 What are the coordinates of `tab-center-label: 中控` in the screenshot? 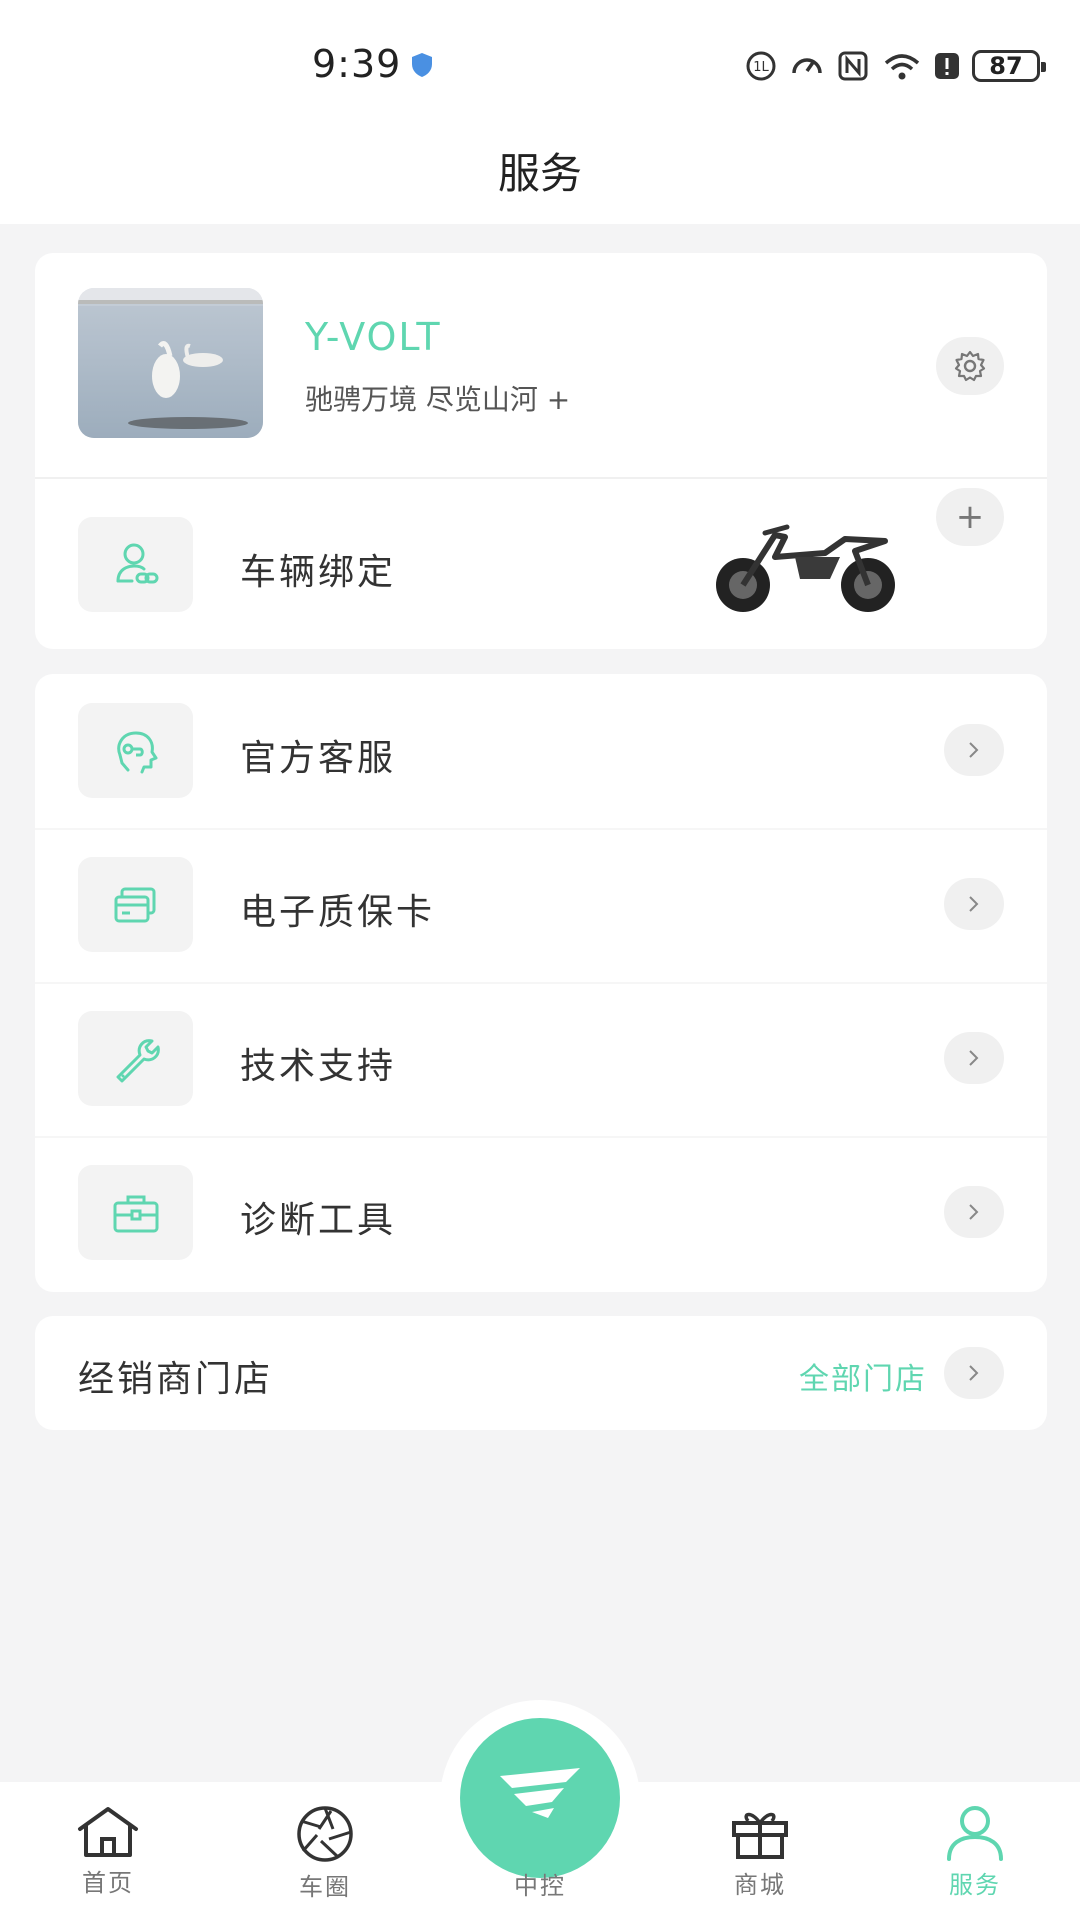 It's located at (540, 1886).